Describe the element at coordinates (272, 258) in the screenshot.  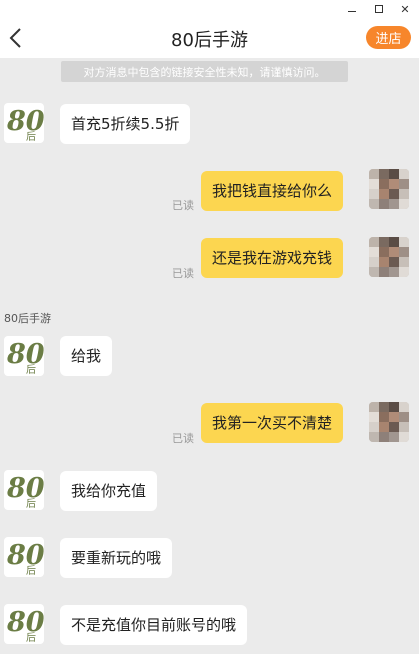
I see `message-bubble: 还是我在游戏充钱` at that location.